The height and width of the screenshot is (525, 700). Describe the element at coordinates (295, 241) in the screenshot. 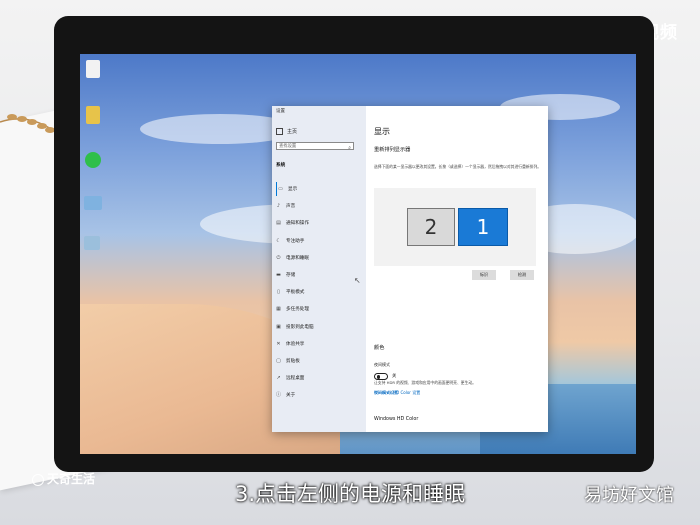

I see `sidebar-item-label: 专注助手` at that location.